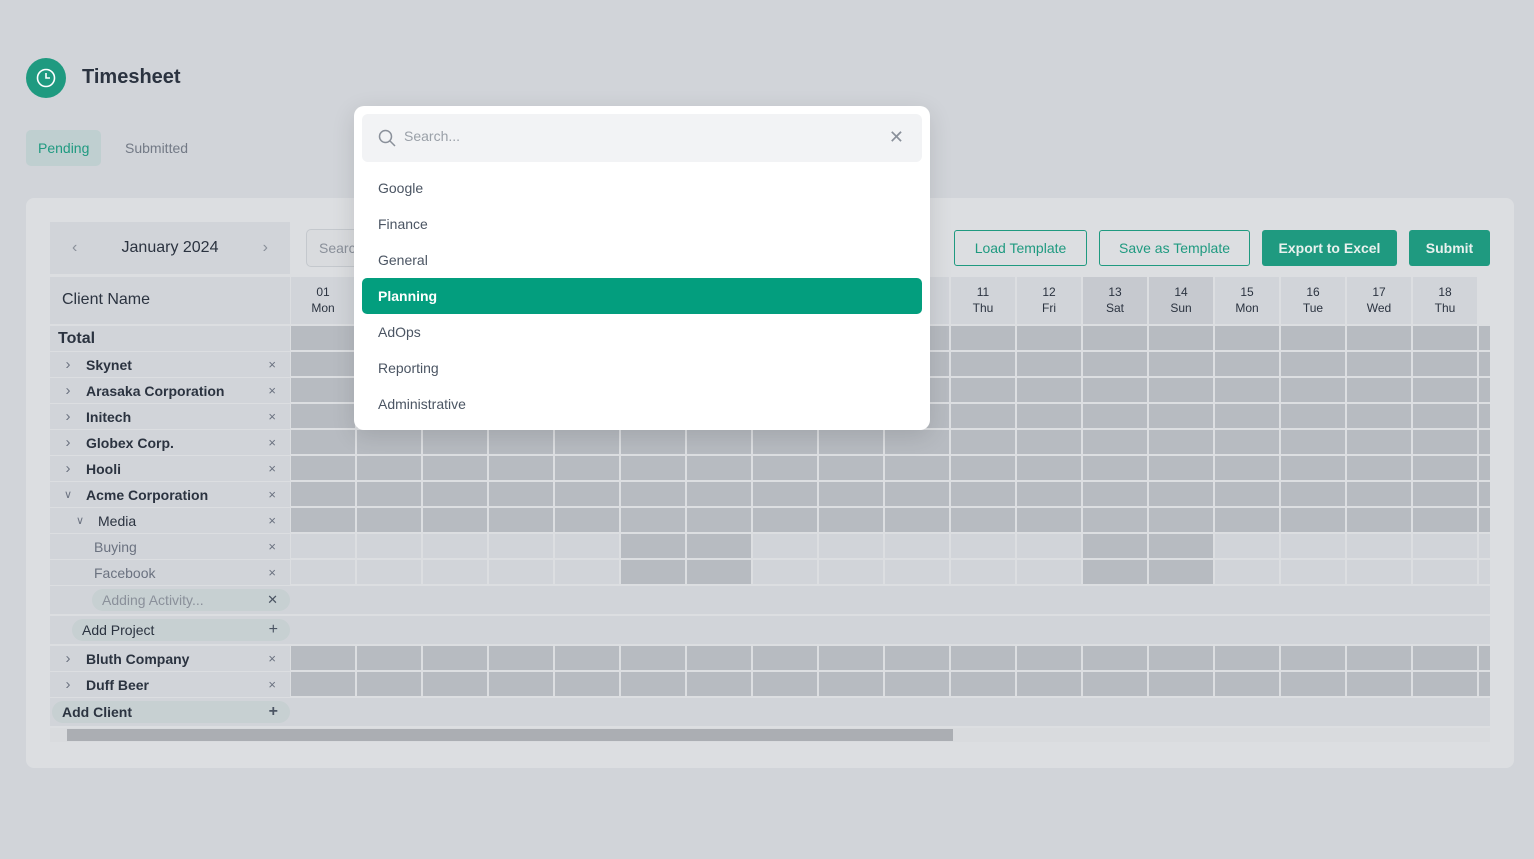  What do you see at coordinates (1449, 248) in the screenshot?
I see `submit-button: Submit` at bounding box center [1449, 248].